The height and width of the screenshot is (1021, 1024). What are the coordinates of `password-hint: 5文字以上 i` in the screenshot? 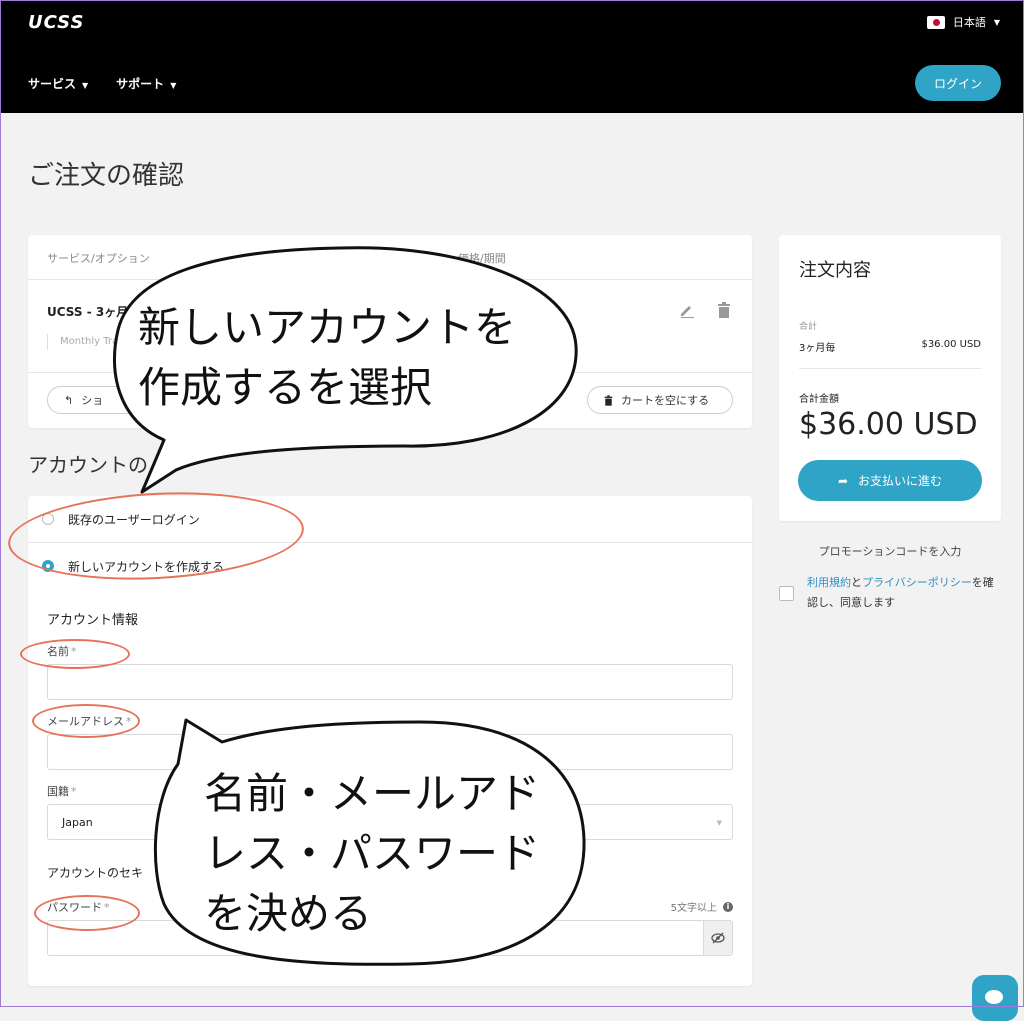 It's located at (702, 906).